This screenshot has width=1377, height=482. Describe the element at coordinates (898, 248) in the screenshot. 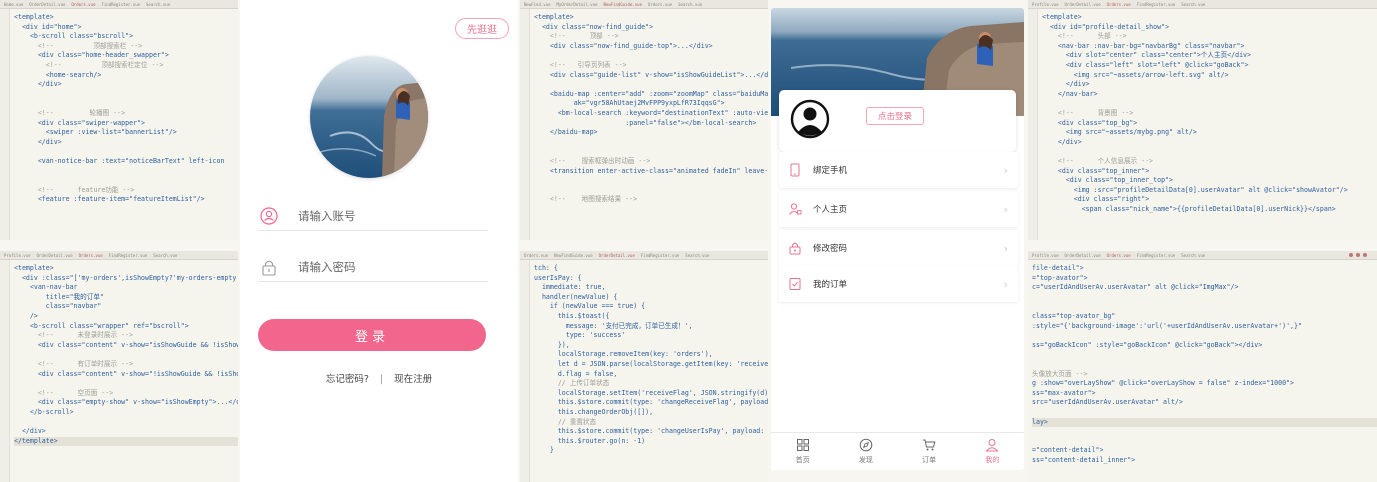

I see `menu-item-change-password: 修改密码 ›` at that location.